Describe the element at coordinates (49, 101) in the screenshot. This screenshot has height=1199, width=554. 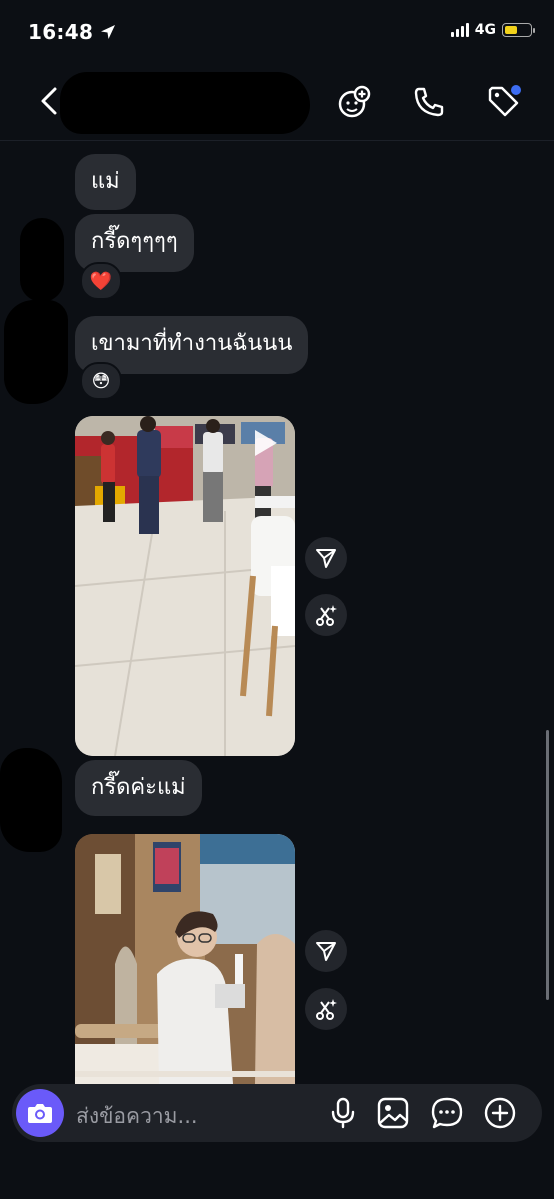
I see `back-chevron-icon` at that location.